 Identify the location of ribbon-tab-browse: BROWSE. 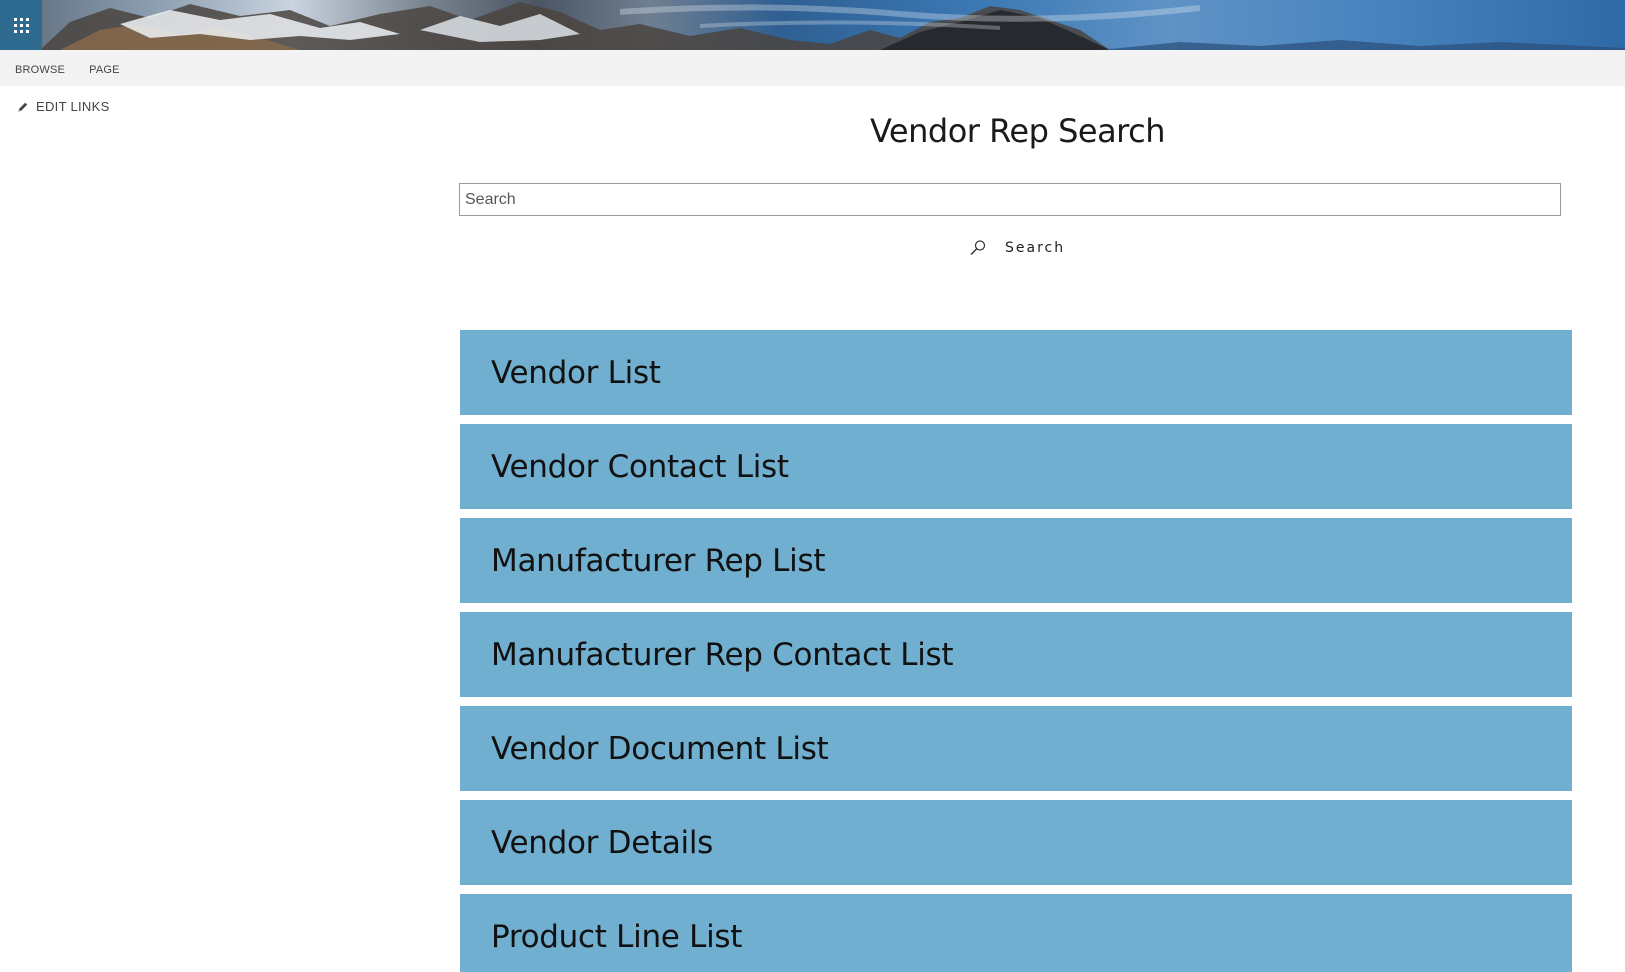
(40, 68).